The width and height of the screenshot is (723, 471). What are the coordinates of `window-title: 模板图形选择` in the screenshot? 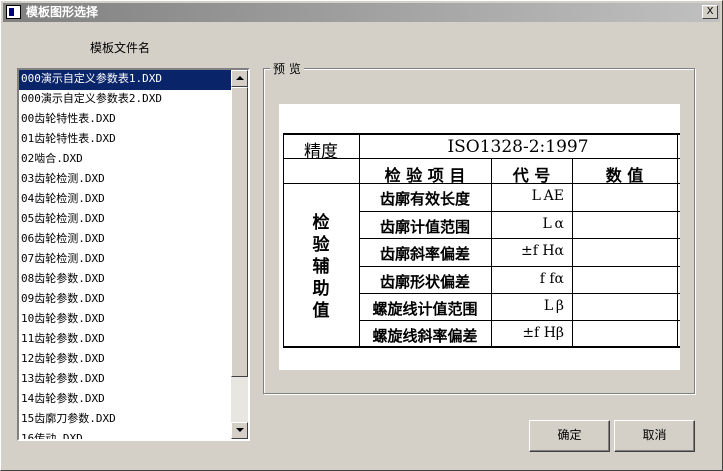 It's located at (62, 12).